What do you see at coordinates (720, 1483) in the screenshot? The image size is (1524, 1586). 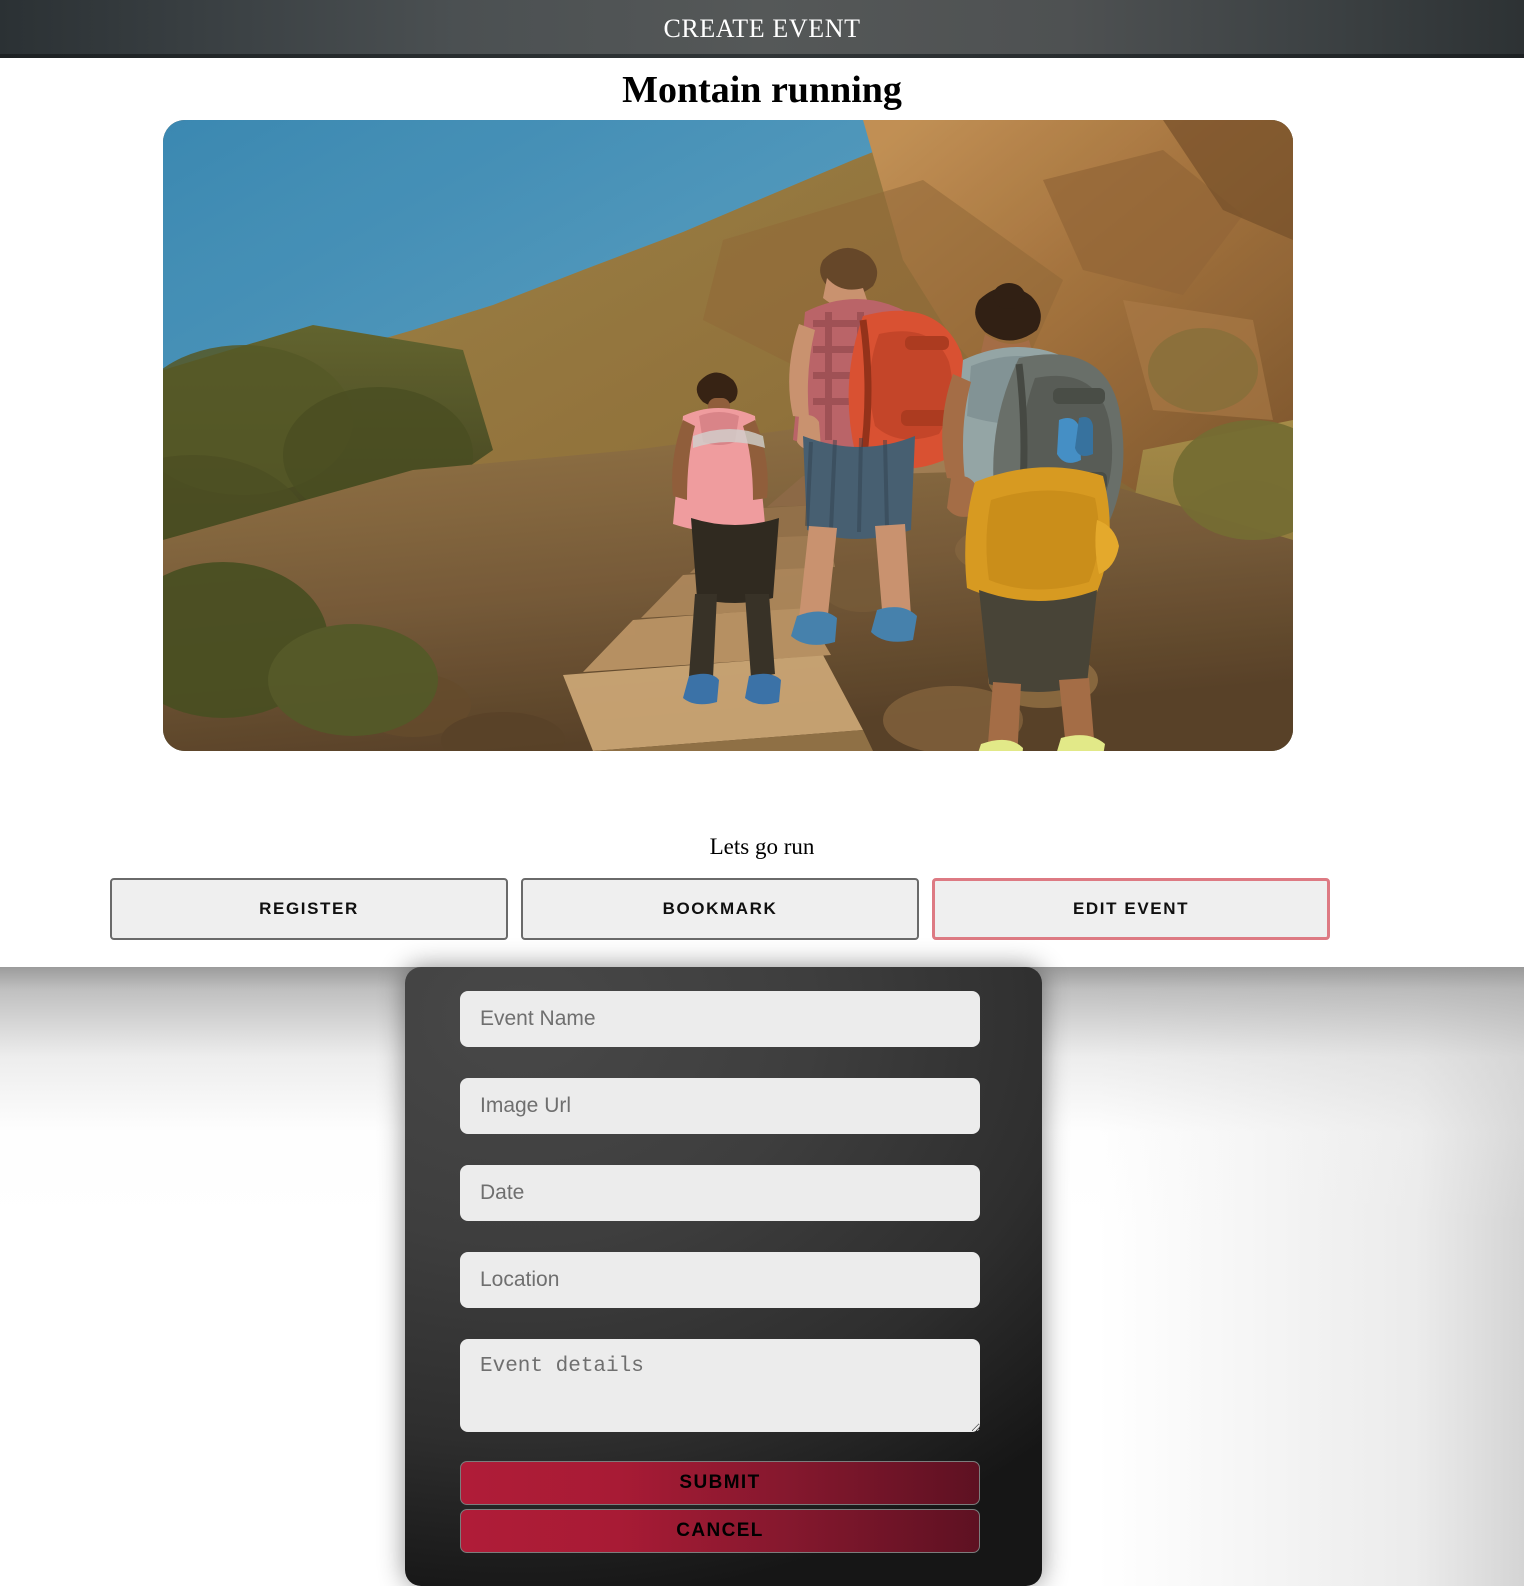 I see `submit-button: SUBMIT` at bounding box center [720, 1483].